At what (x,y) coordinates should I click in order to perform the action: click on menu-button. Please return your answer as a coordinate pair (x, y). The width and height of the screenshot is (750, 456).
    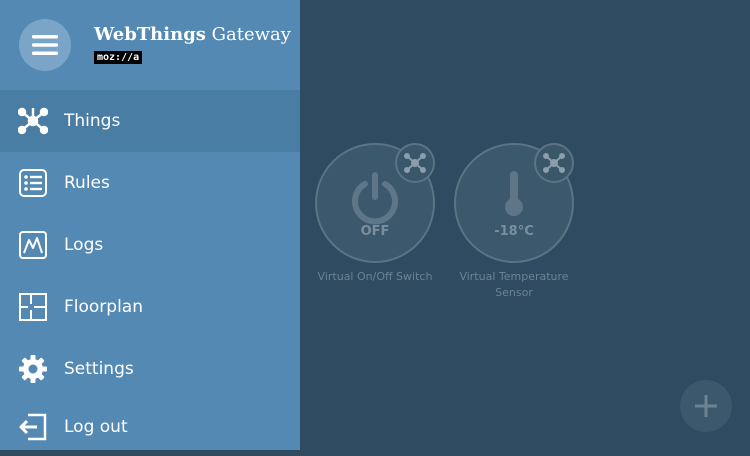
    Looking at the image, I should click on (45, 45).